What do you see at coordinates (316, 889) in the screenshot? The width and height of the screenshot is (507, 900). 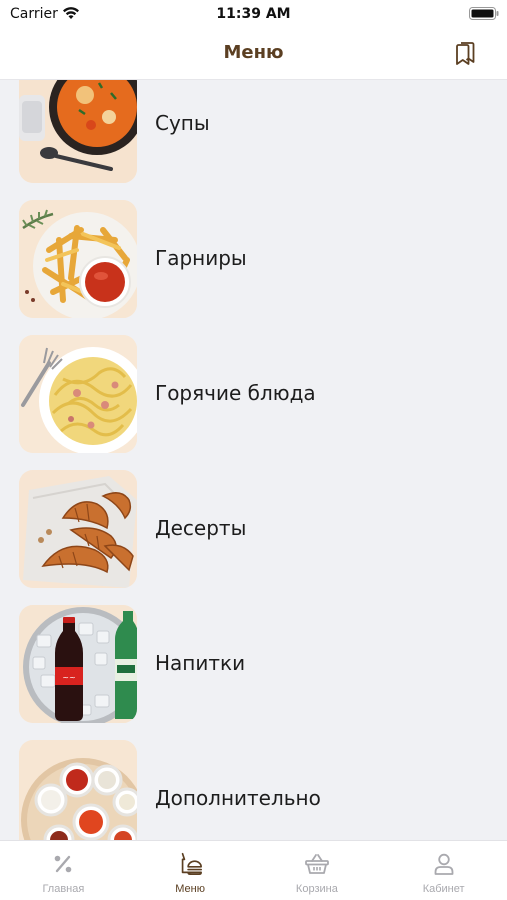 I see `tab-label: Корзина` at bounding box center [316, 889].